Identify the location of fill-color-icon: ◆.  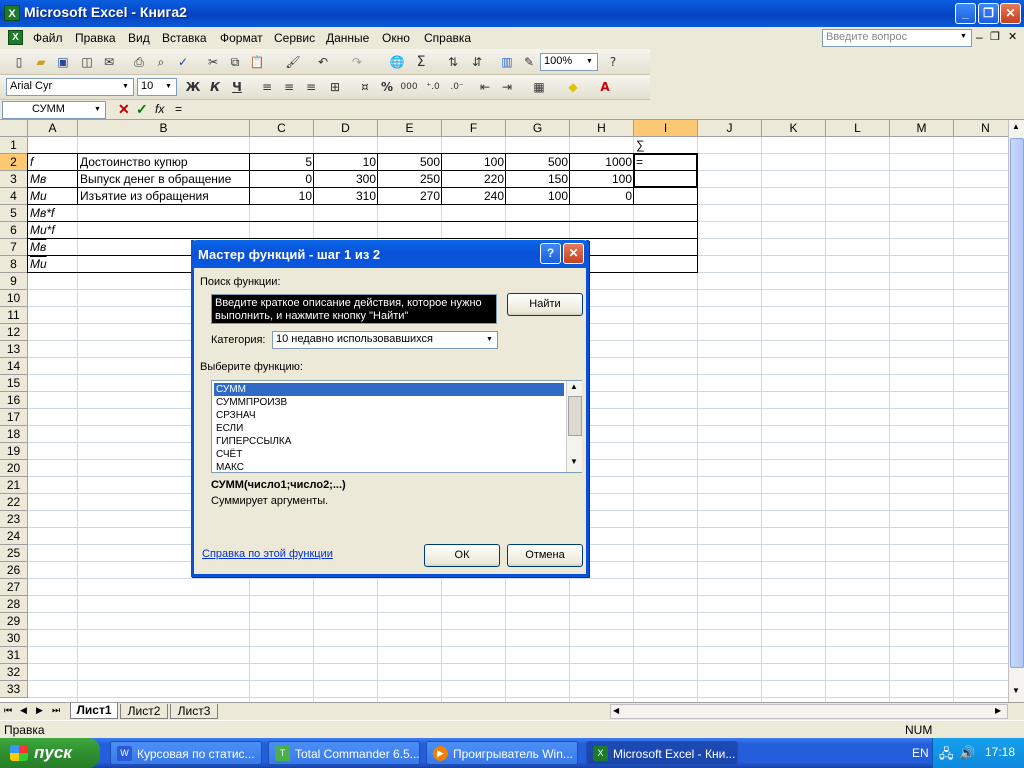
(573, 87).